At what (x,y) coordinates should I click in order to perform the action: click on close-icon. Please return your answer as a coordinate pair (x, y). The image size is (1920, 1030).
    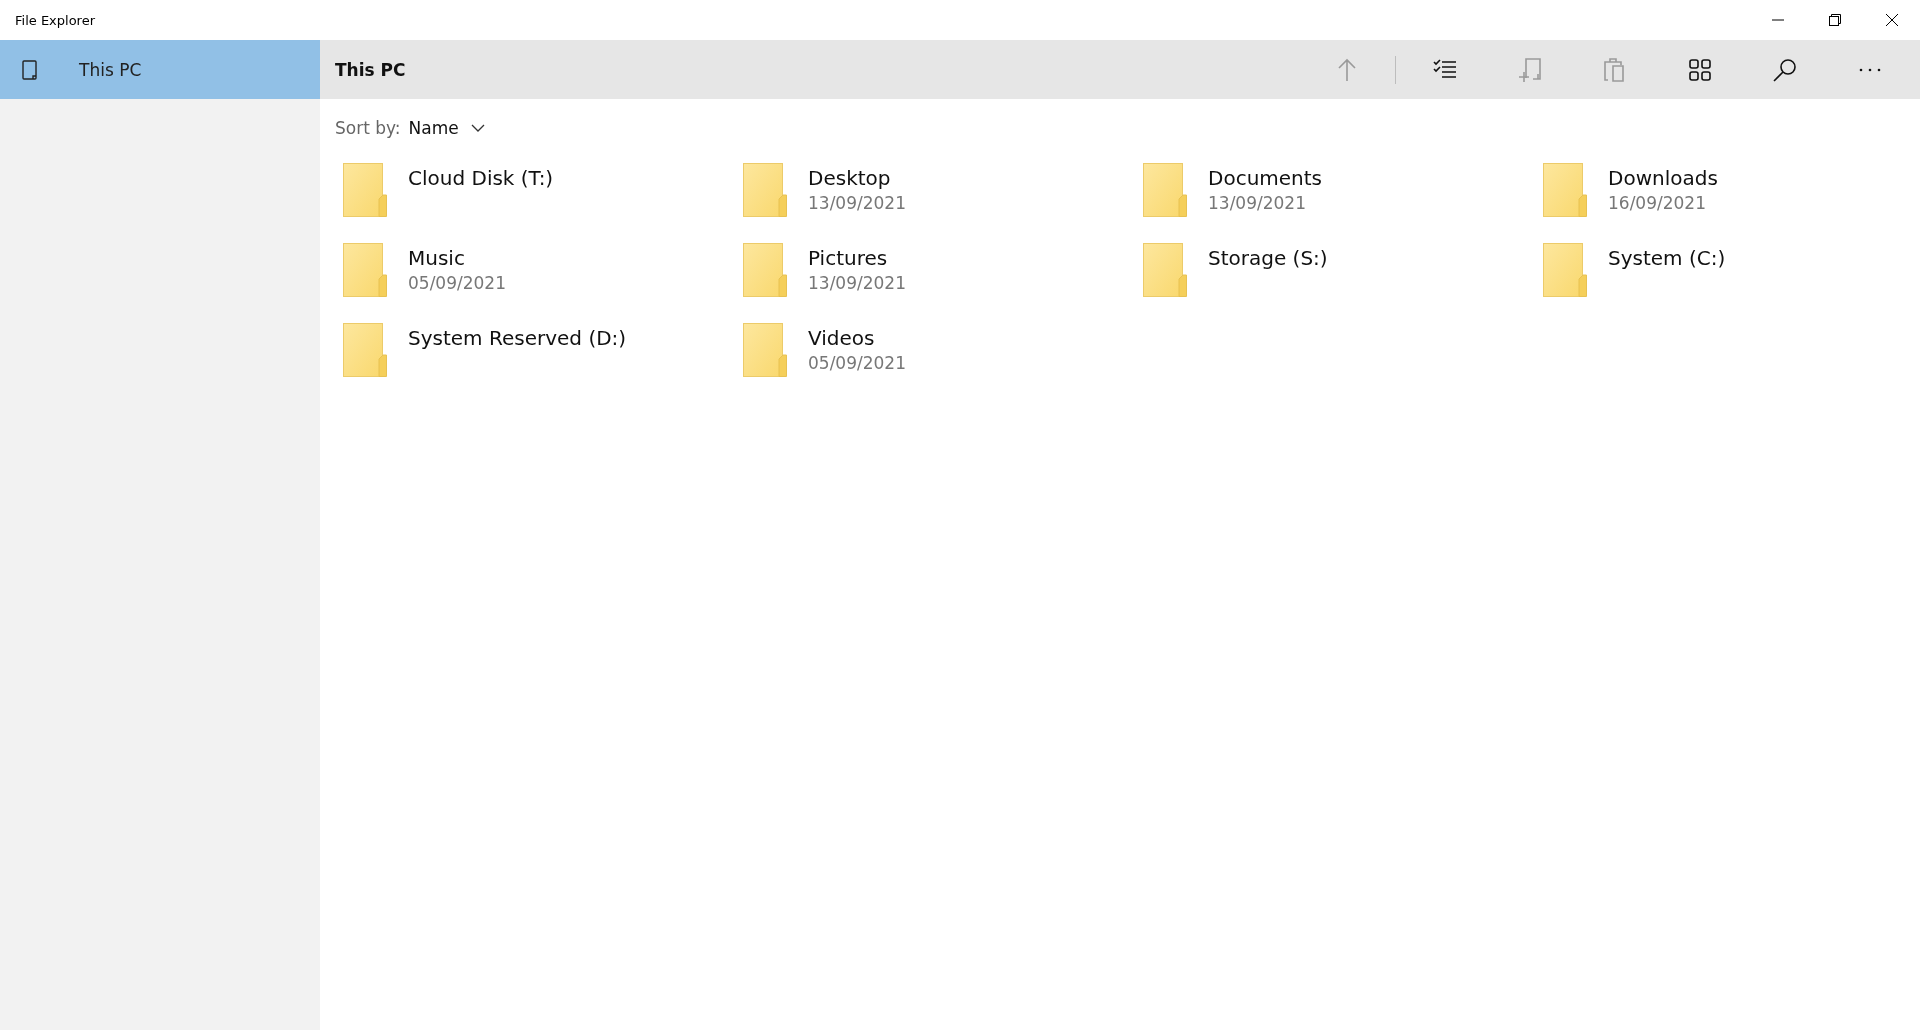
    Looking at the image, I should click on (1891, 20).